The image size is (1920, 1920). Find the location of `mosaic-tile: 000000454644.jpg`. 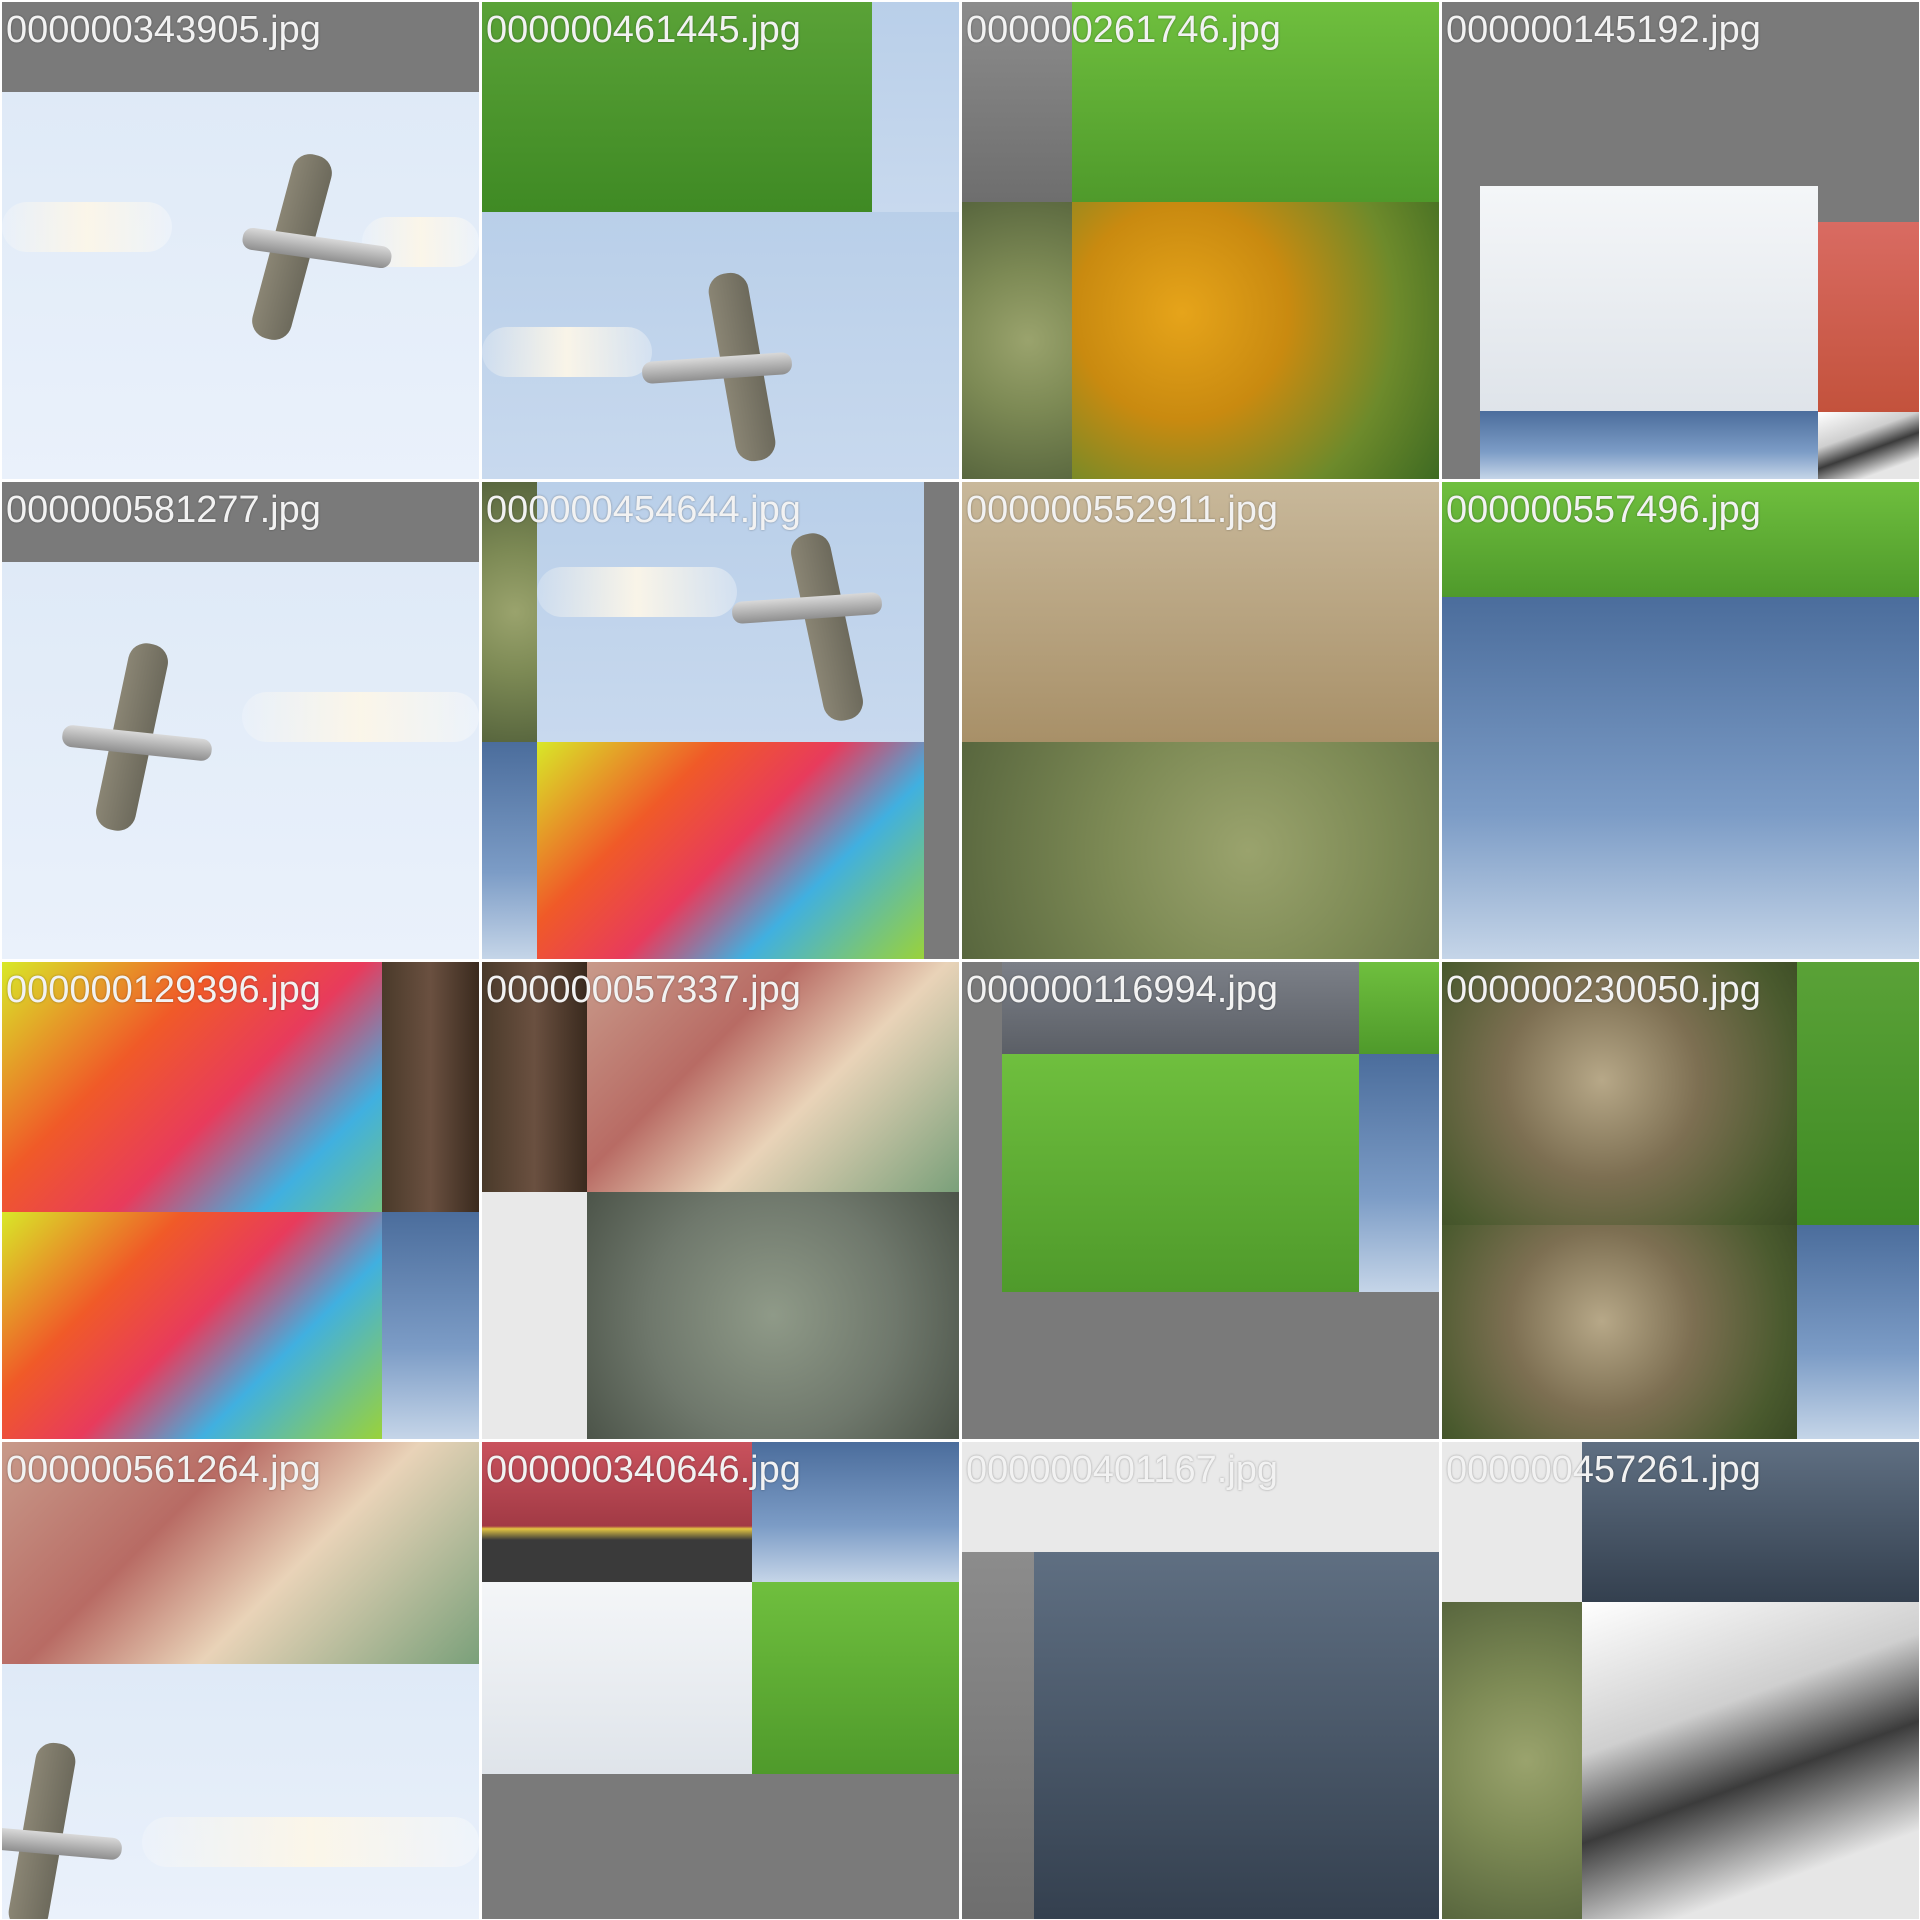

mosaic-tile: 000000454644.jpg is located at coordinates (720, 720).